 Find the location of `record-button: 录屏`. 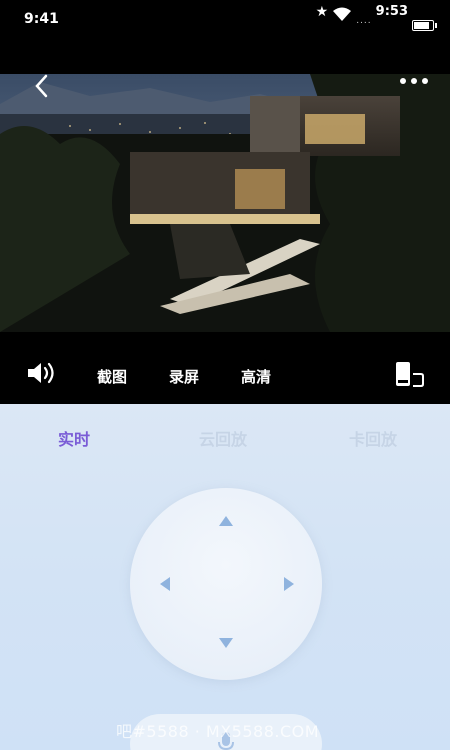

record-button: 录屏 is located at coordinates (184, 376).